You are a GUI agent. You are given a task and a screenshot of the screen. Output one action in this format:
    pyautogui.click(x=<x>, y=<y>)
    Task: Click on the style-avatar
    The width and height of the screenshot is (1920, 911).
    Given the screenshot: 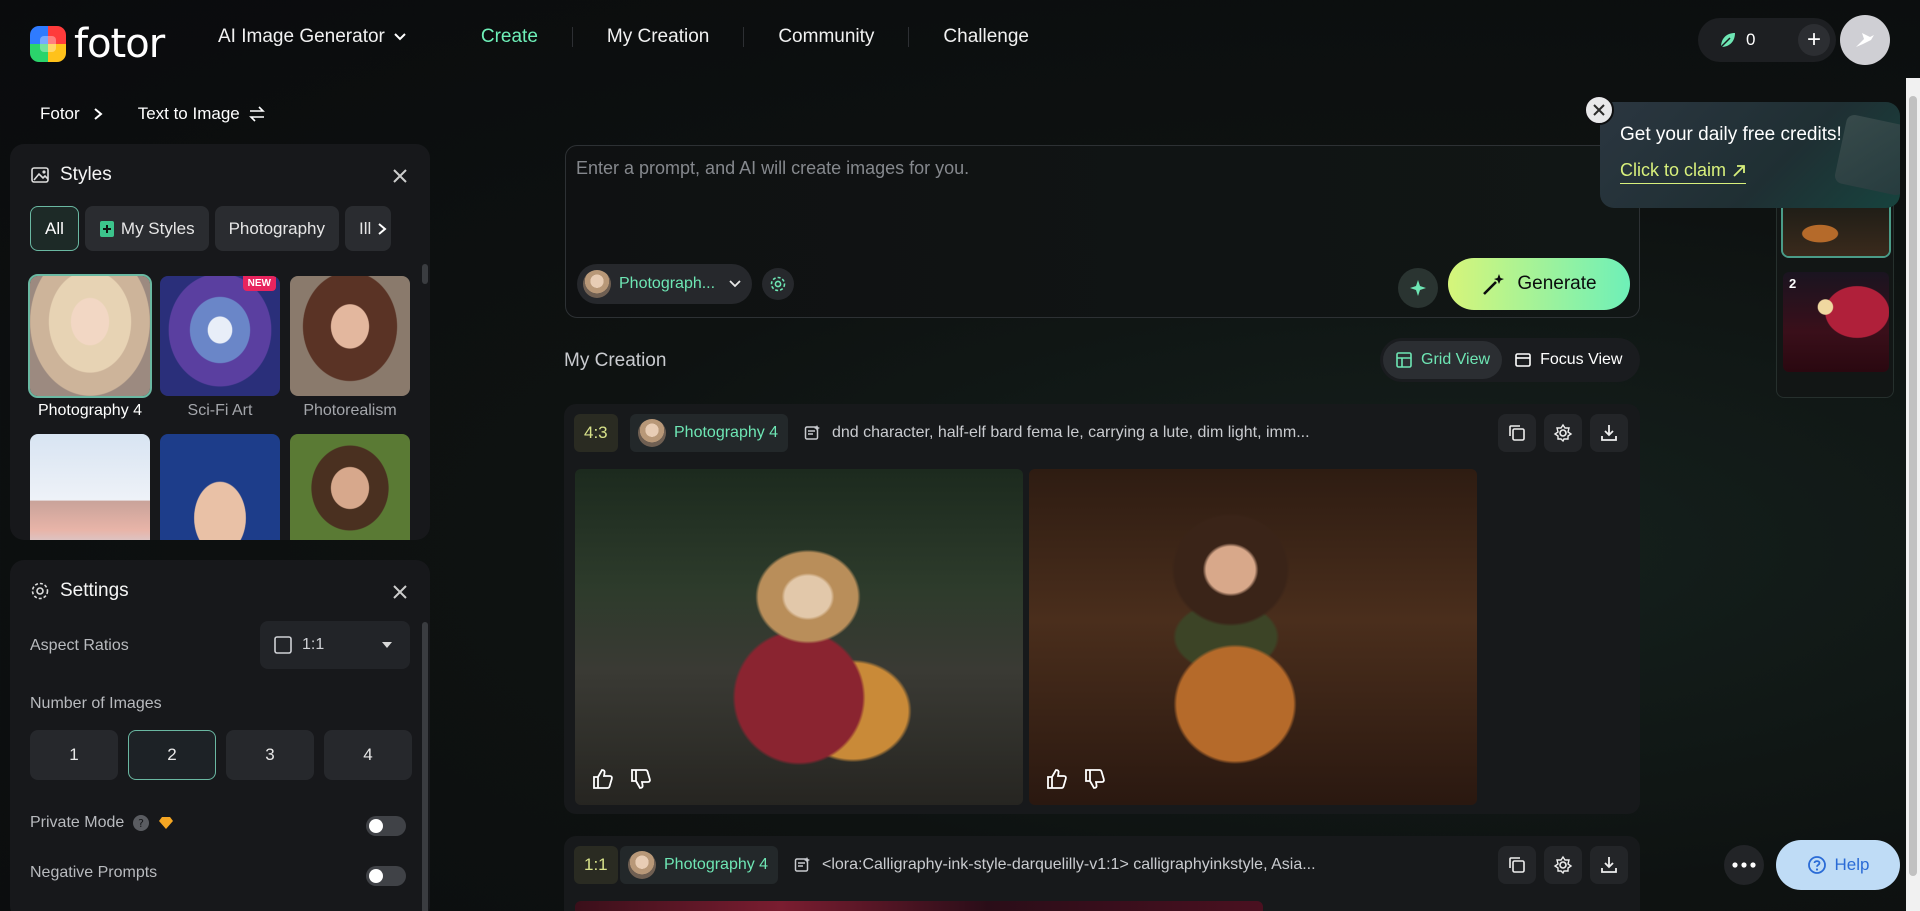 What is the action you would take?
    pyautogui.click(x=597, y=284)
    